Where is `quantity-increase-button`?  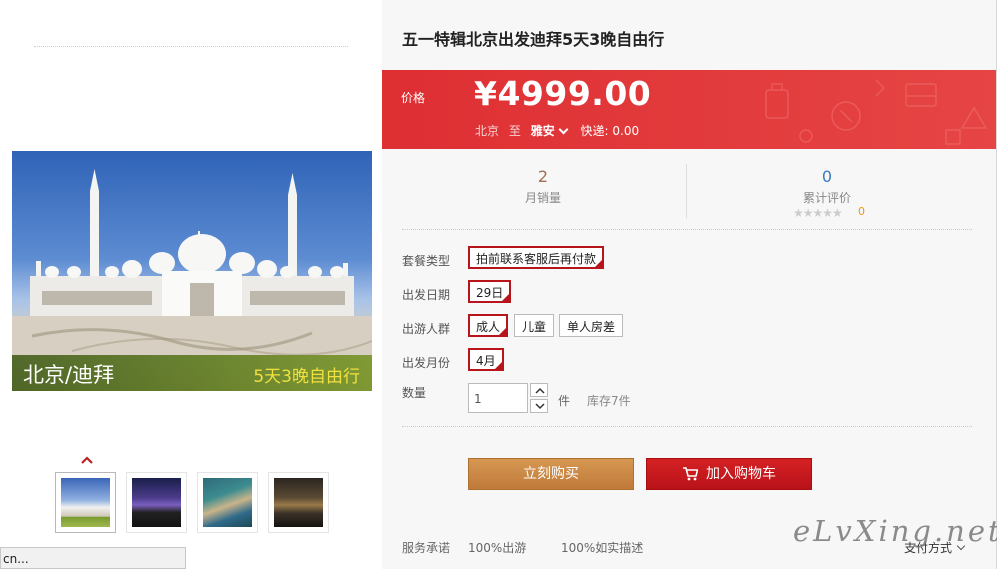 quantity-increase-button is located at coordinates (539, 390).